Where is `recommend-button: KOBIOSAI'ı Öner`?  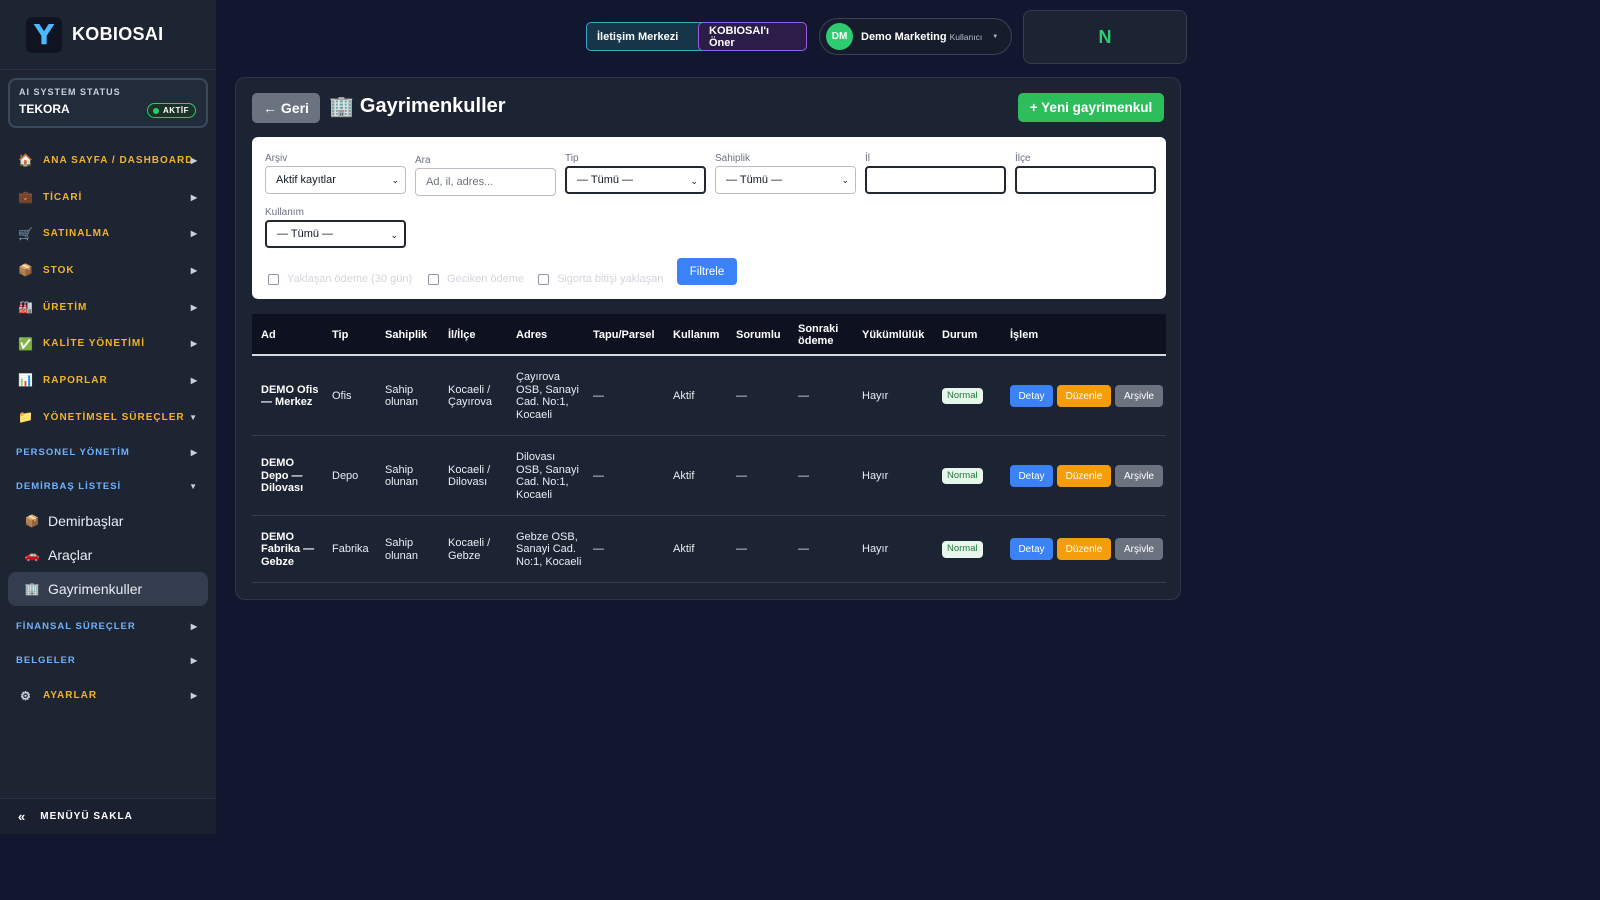 recommend-button: KOBIOSAI'ı Öner is located at coordinates (752, 36).